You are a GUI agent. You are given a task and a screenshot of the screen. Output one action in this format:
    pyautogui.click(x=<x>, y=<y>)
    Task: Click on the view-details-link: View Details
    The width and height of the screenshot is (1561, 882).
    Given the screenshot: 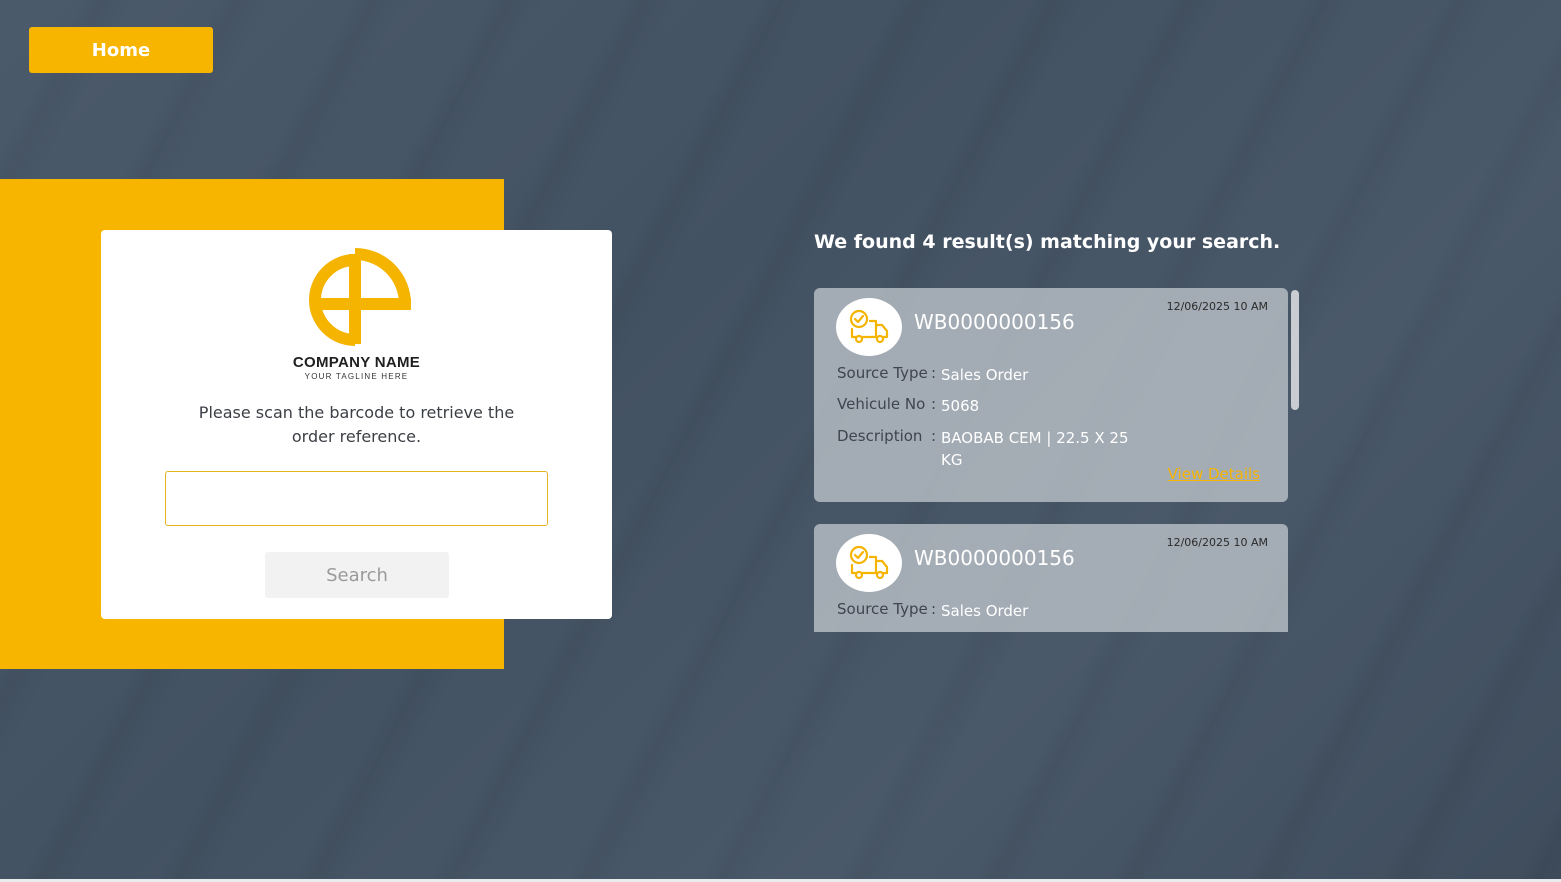 What is the action you would take?
    pyautogui.click(x=1214, y=474)
    